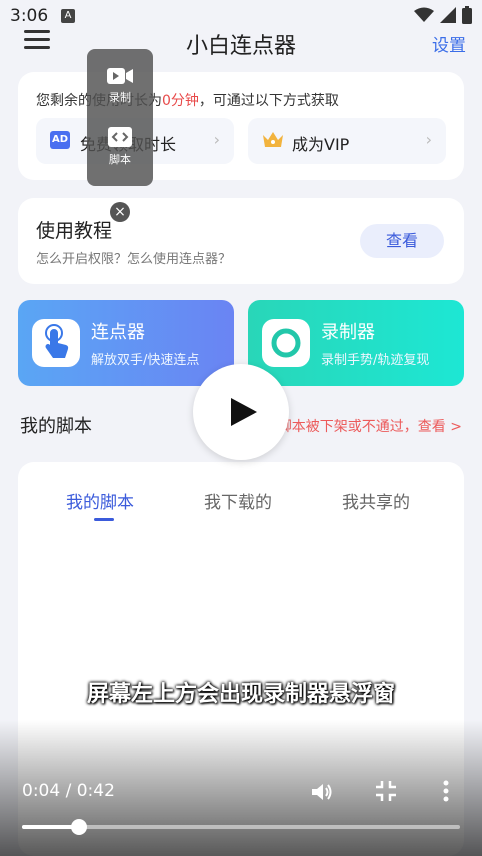 The width and height of the screenshot is (482, 856). I want to click on tab-my-scripts: 我的脚本, so click(100, 500).